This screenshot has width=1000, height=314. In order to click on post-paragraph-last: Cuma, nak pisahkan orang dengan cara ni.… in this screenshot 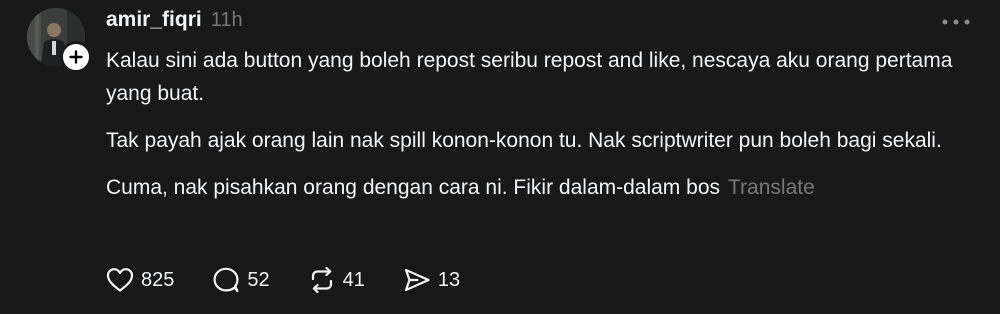, I will do `click(536, 187)`.